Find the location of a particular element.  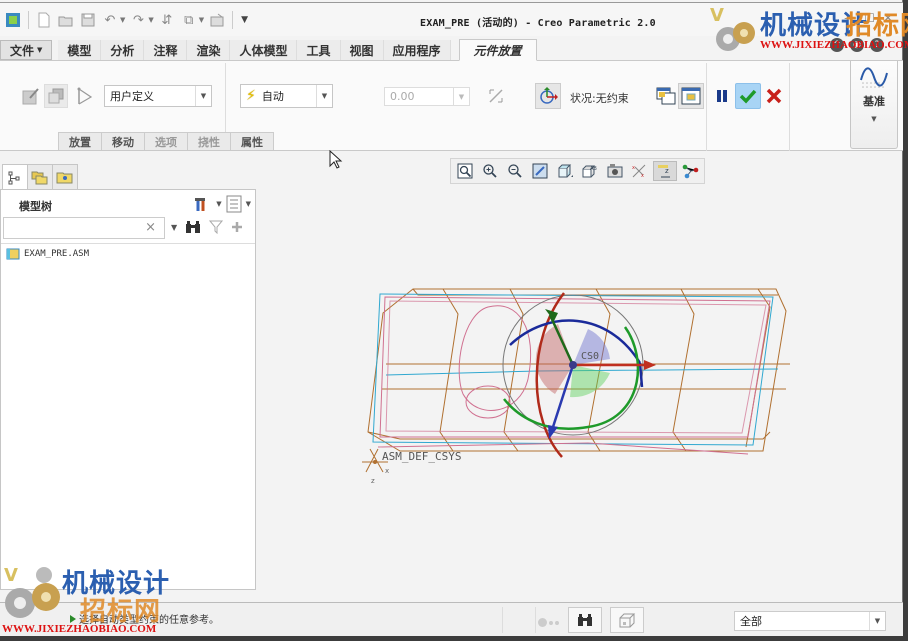

new-icon is located at coordinates (44, 20).